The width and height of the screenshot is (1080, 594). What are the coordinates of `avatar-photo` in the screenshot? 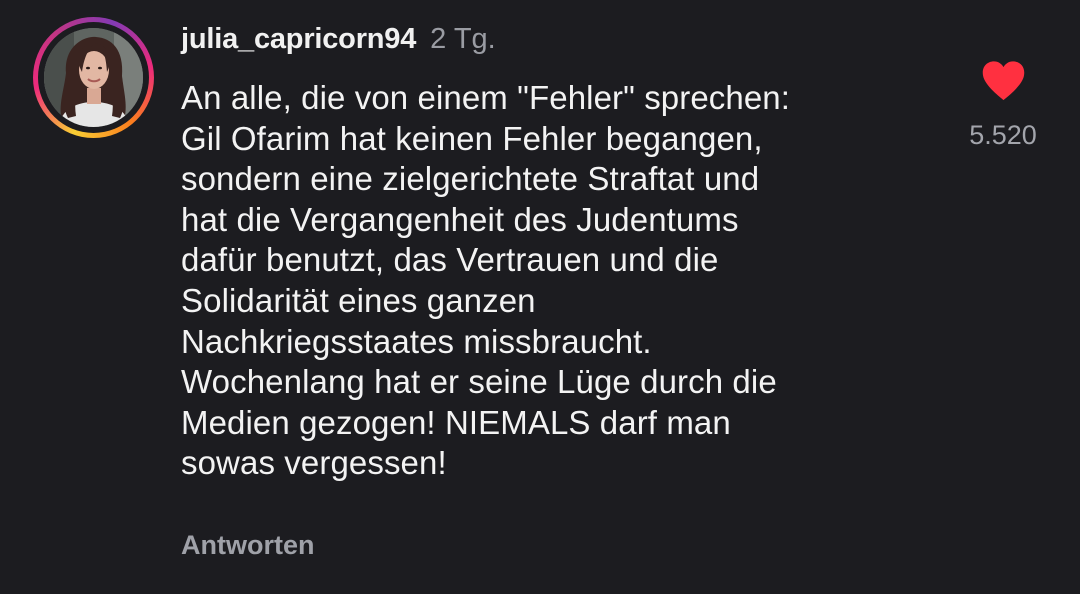 It's located at (93, 77).